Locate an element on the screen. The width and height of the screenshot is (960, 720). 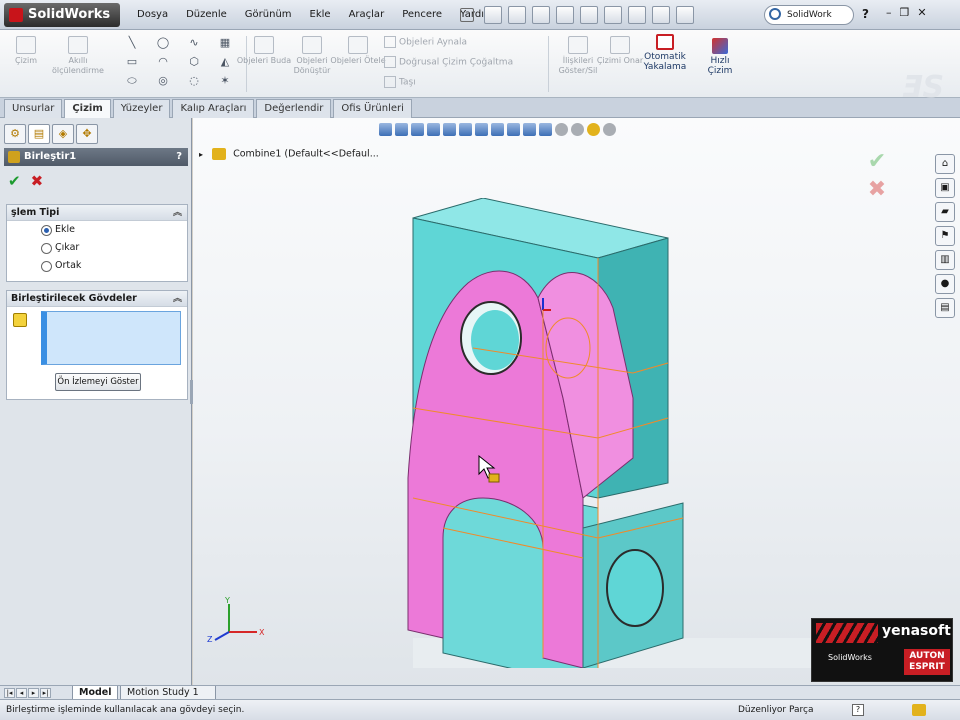
side-hole is located at coordinates (635, 588).